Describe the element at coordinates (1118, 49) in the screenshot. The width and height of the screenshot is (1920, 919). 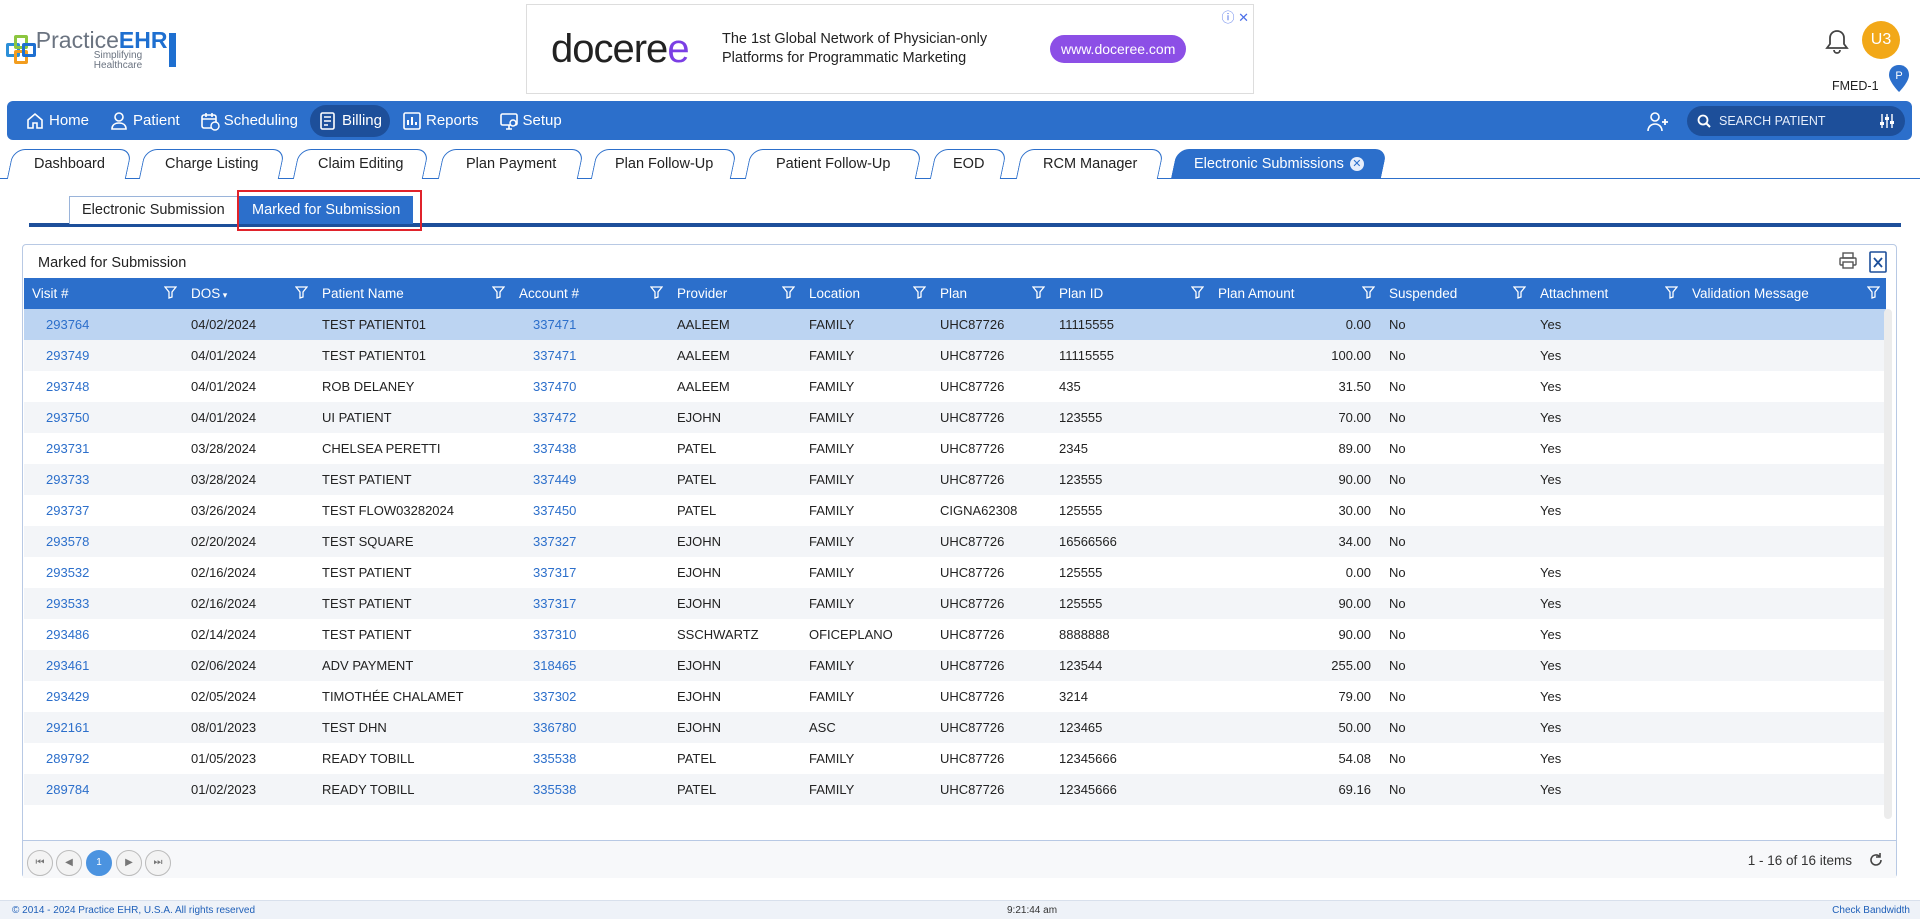
I see `ad-cta-button: www.doceree.com` at that location.